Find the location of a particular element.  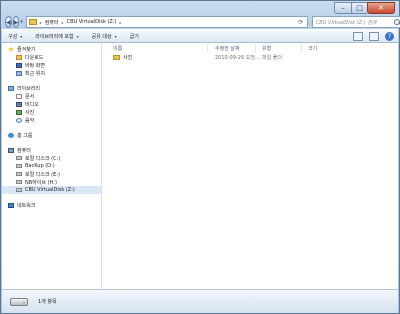

nav-item-drive-c: 로컬 디스크 (C:) is located at coordinates (51, 158).